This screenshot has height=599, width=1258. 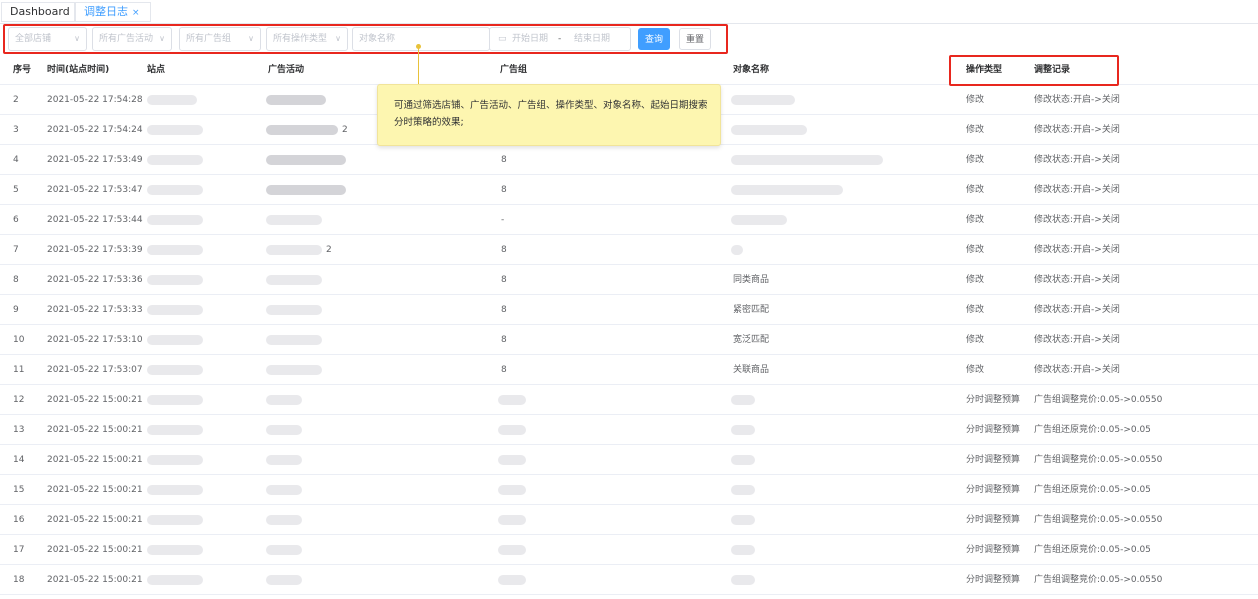 What do you see at coordinates (16, 160) in the screenshot?
I see `row-number: 4` at bounding box center [16, 160].